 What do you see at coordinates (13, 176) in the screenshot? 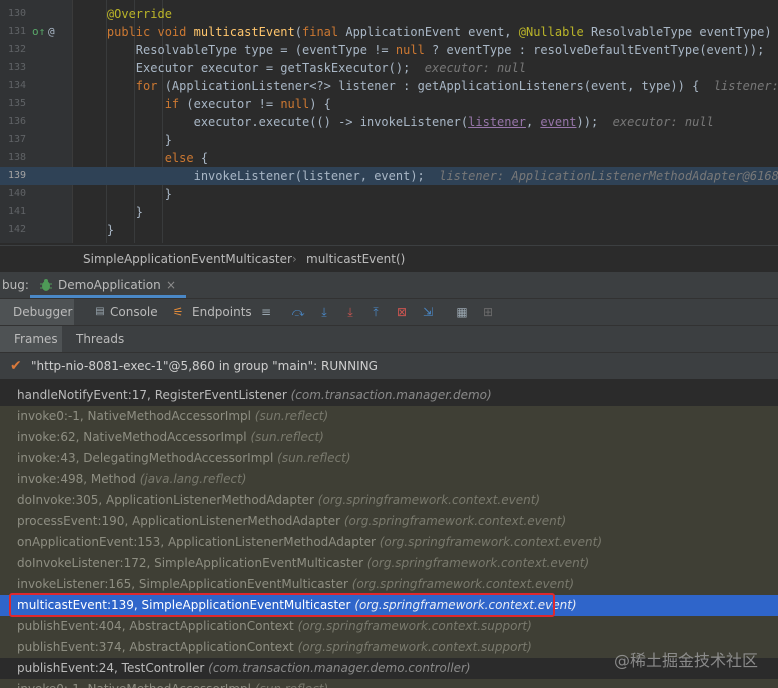
I see `line-number: 139` at bounding box center [13, 176].